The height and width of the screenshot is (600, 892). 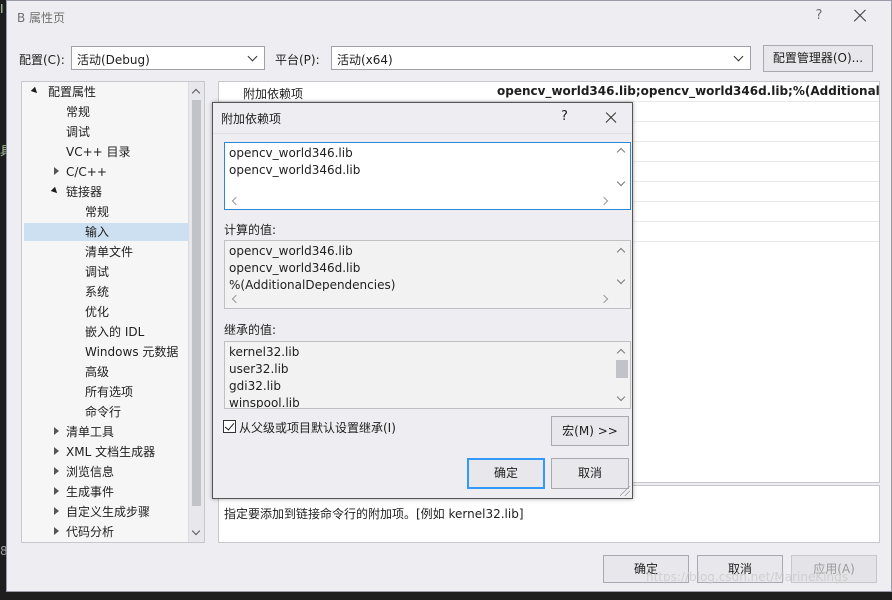 I want to click on tree-item: 优化, so click(x=106, y=312).